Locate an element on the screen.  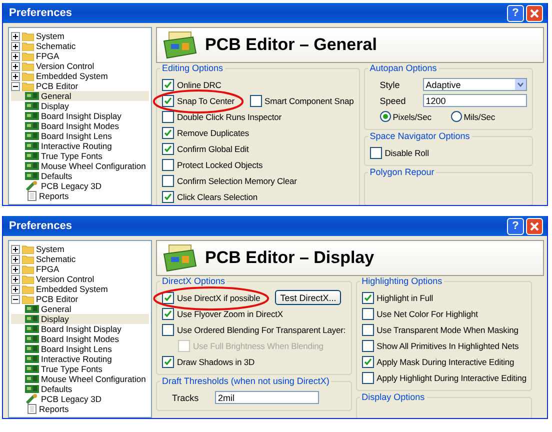
checkbox-label: Use Net Color For Highlight is located at coordinates (427, 313).